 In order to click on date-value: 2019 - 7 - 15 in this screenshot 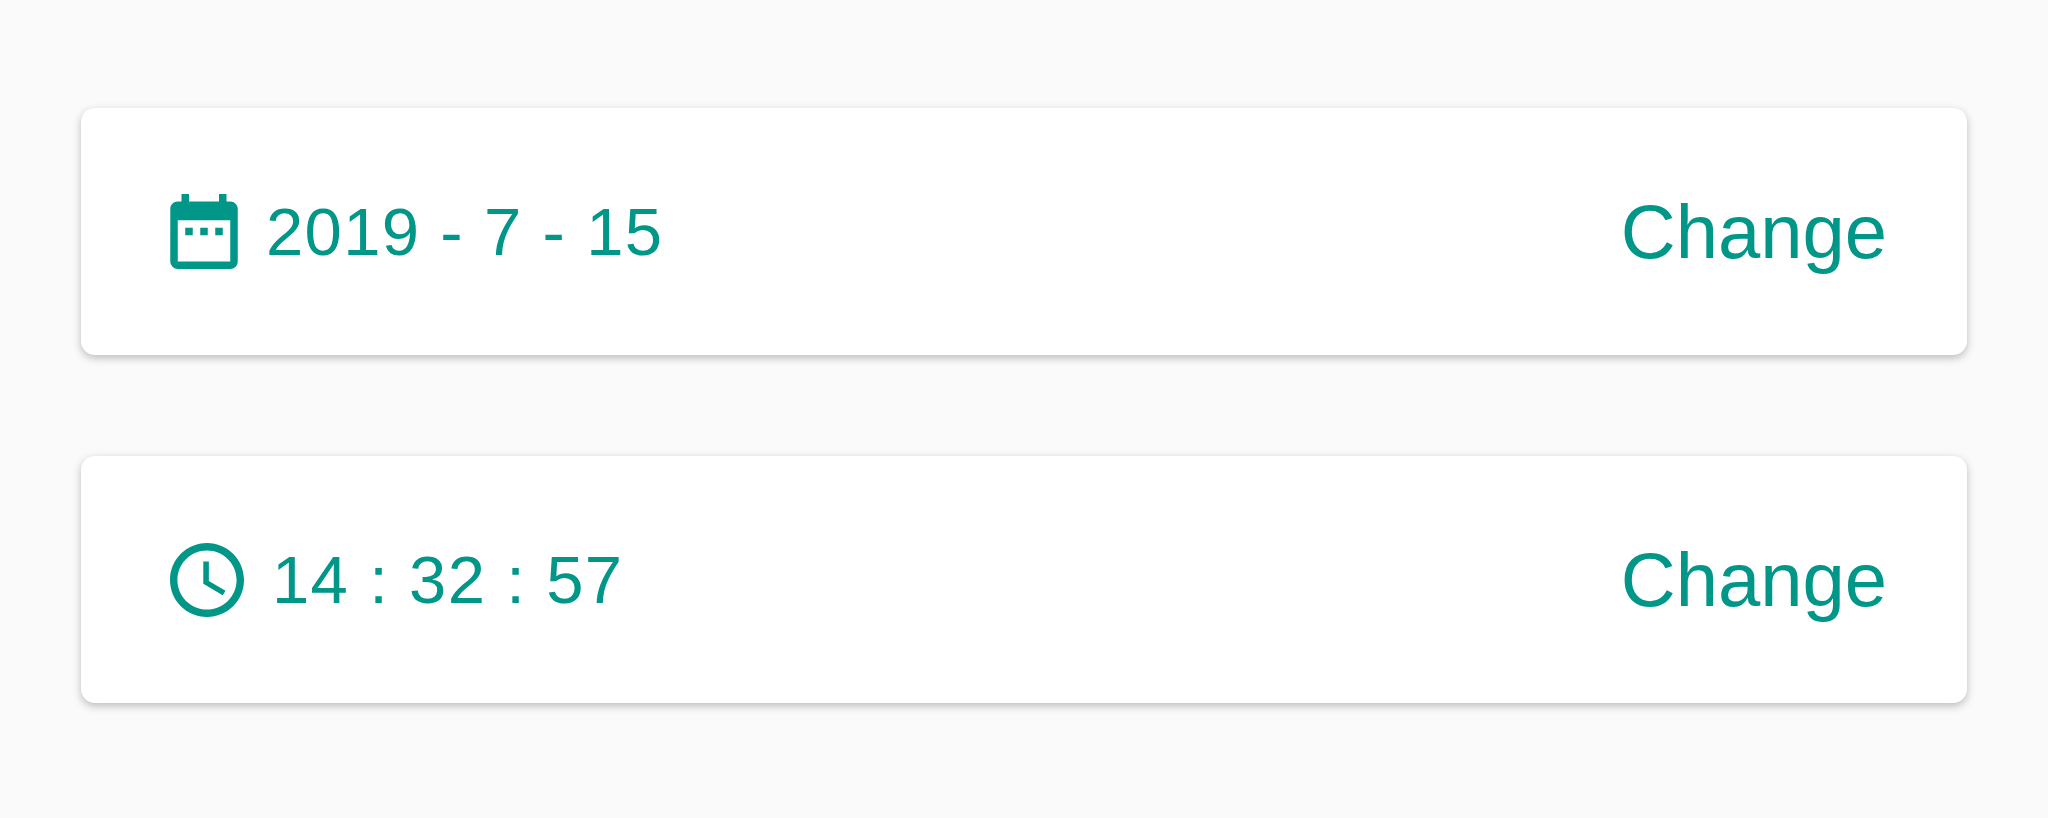, I will do `click(465, 231)`.